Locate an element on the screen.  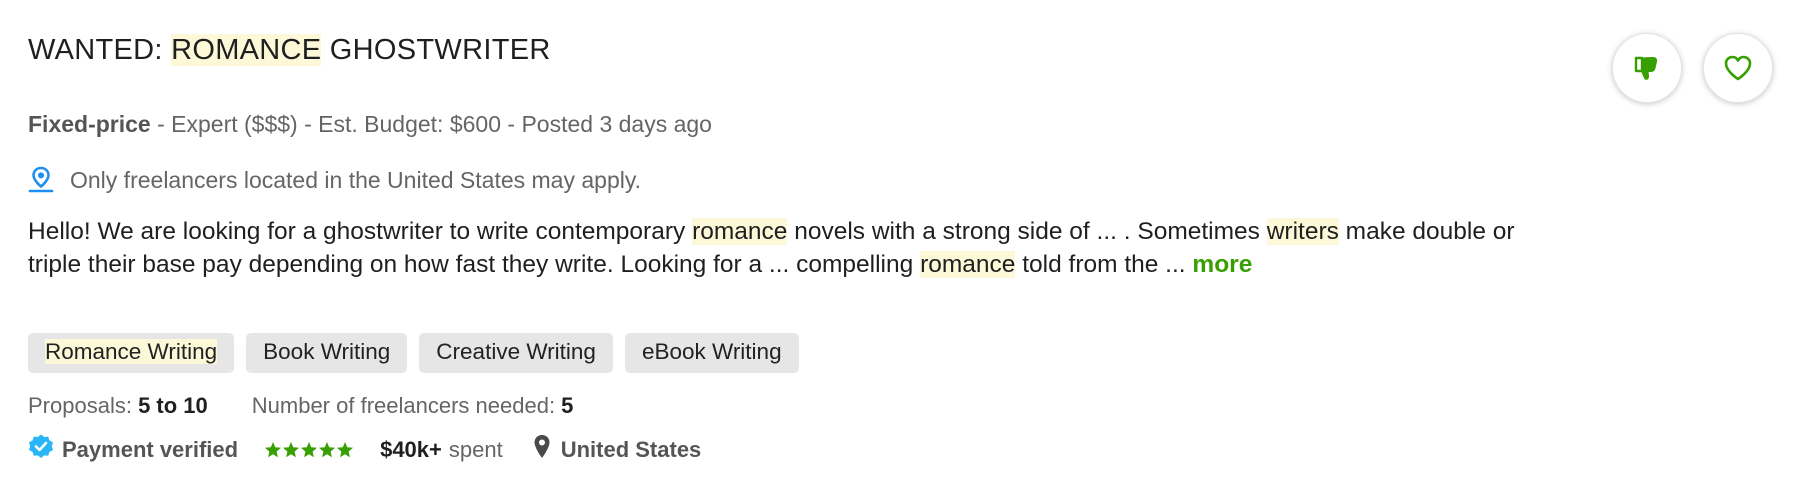
save-job-button is located at coordinates (1738, 68).